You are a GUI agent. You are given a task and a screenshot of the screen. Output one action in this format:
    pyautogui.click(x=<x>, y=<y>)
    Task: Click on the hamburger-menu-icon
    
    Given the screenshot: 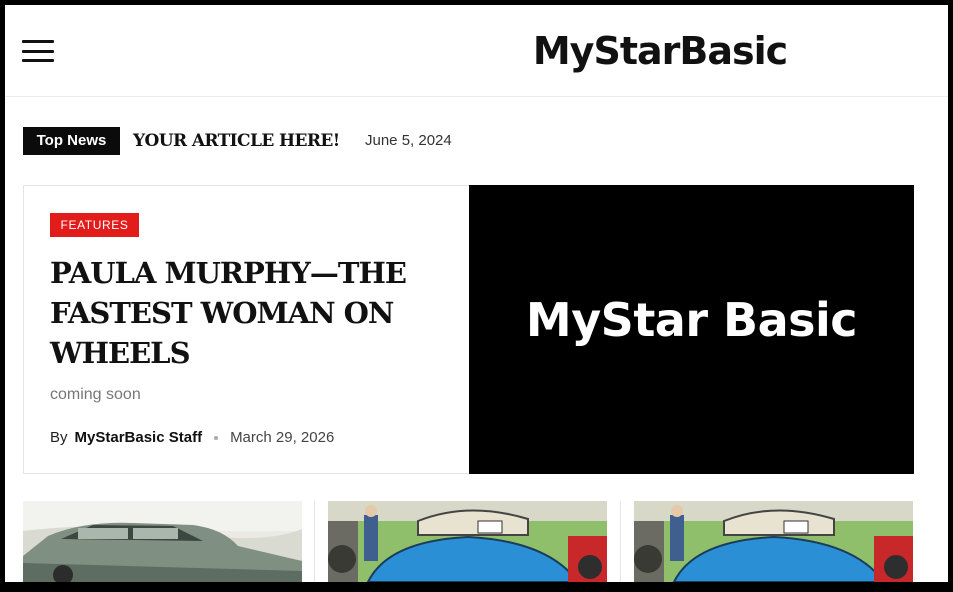 What is the action you would take?
    pyautogui.click(x=38, y=51)
    